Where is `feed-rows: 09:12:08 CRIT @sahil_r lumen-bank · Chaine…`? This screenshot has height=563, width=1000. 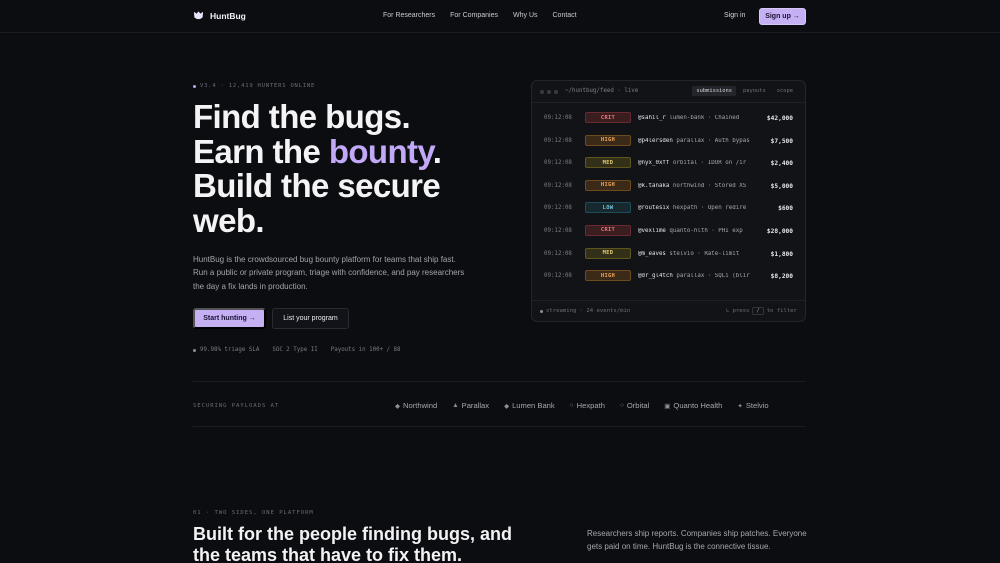
feed-rows: 09:12:08 CRIT @sahil_r lumen-bank · Chaine… is located at coordinates (668, 199).